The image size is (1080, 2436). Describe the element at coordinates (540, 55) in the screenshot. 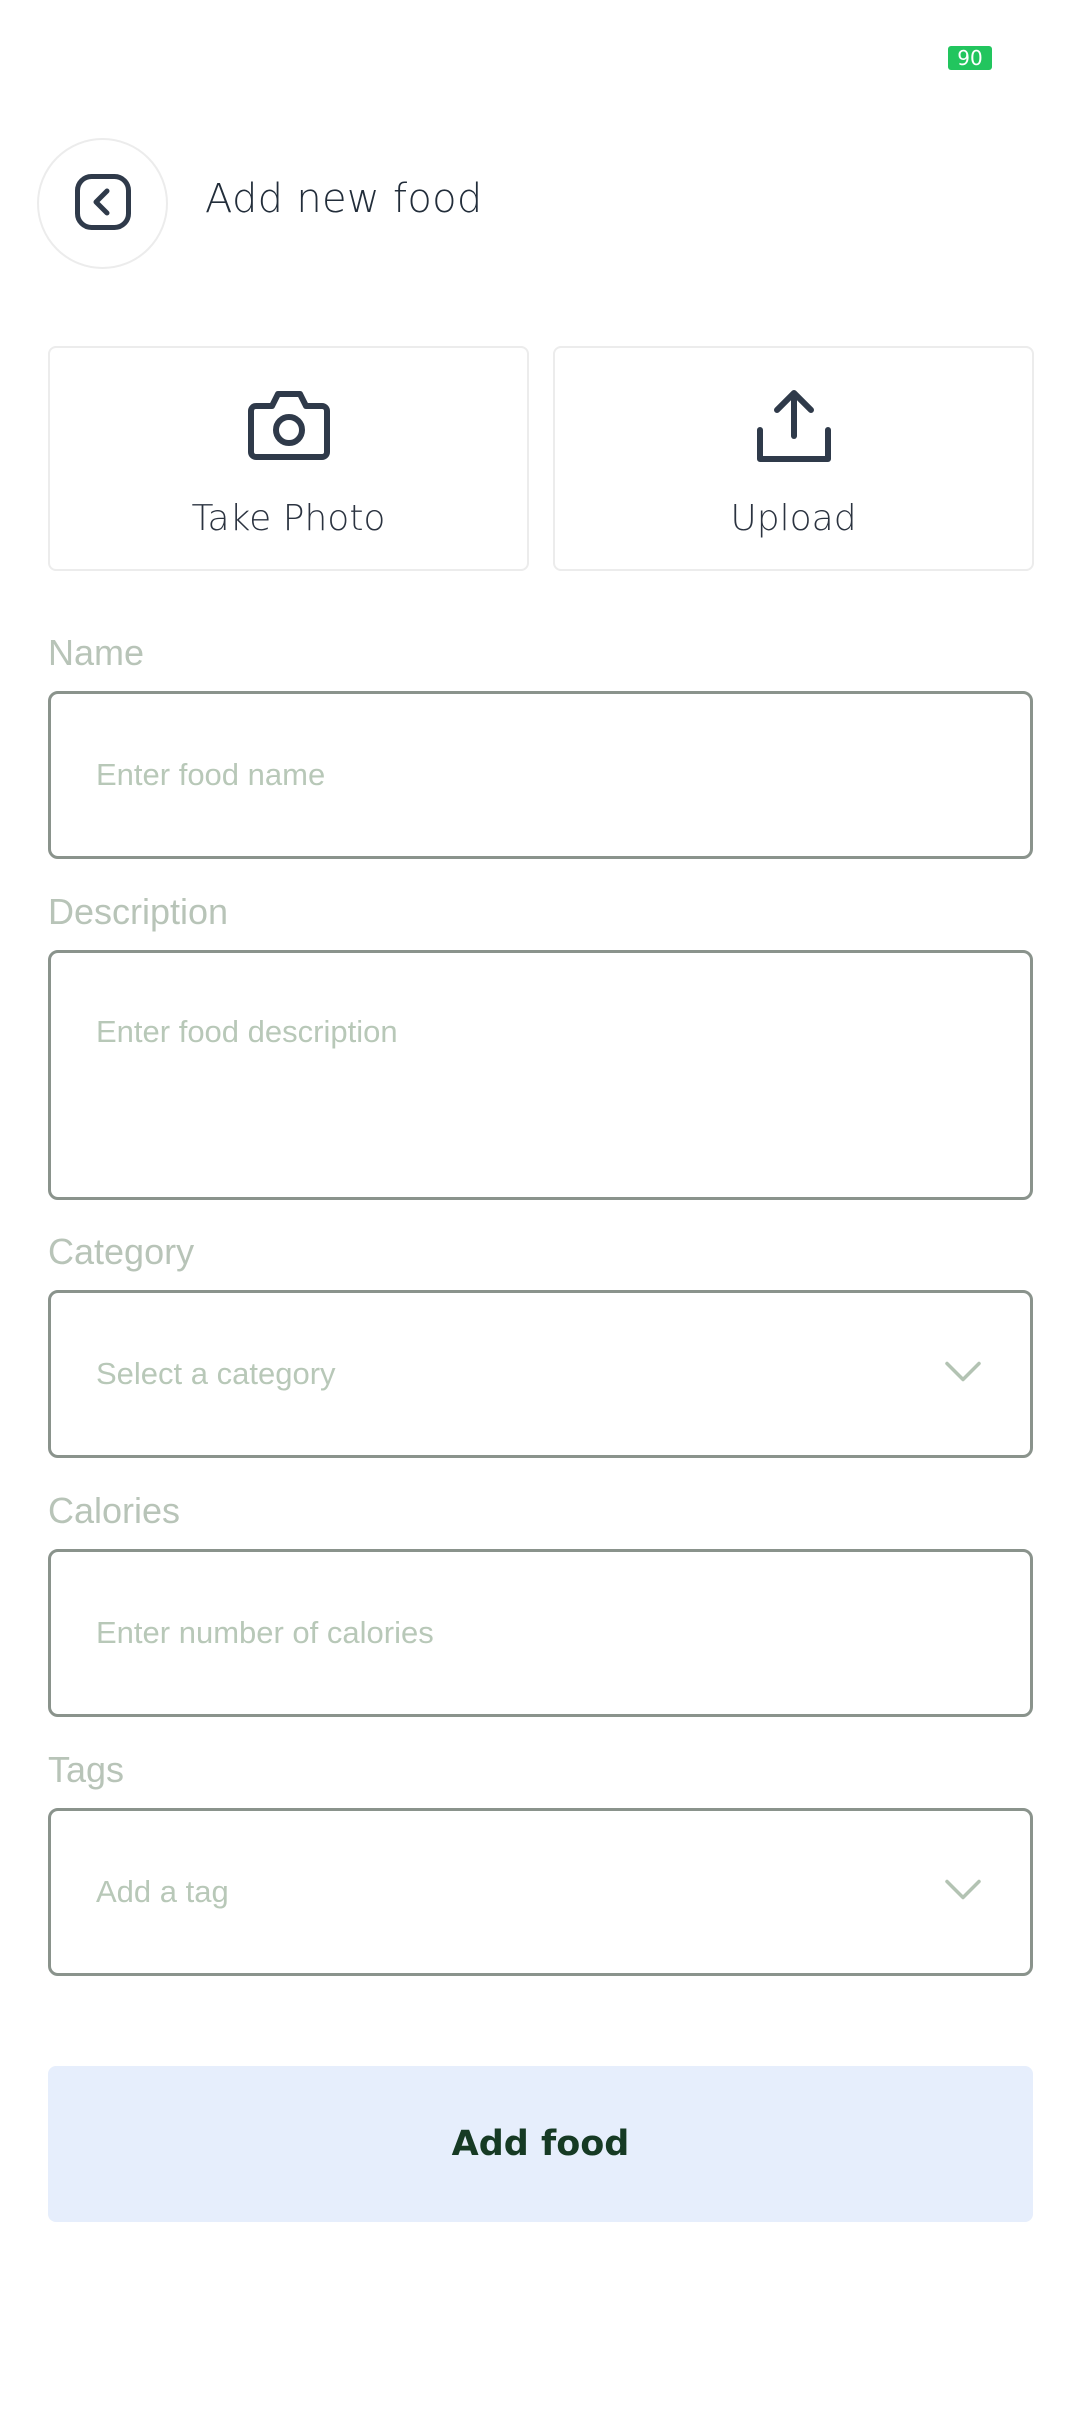

I see `status-bar: 90` at that location.